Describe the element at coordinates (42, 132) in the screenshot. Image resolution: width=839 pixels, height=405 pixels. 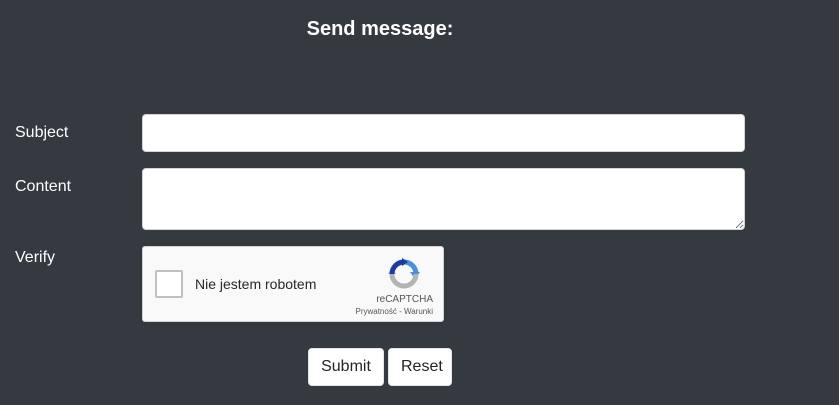
I see `subject-label: Subject` at that location.